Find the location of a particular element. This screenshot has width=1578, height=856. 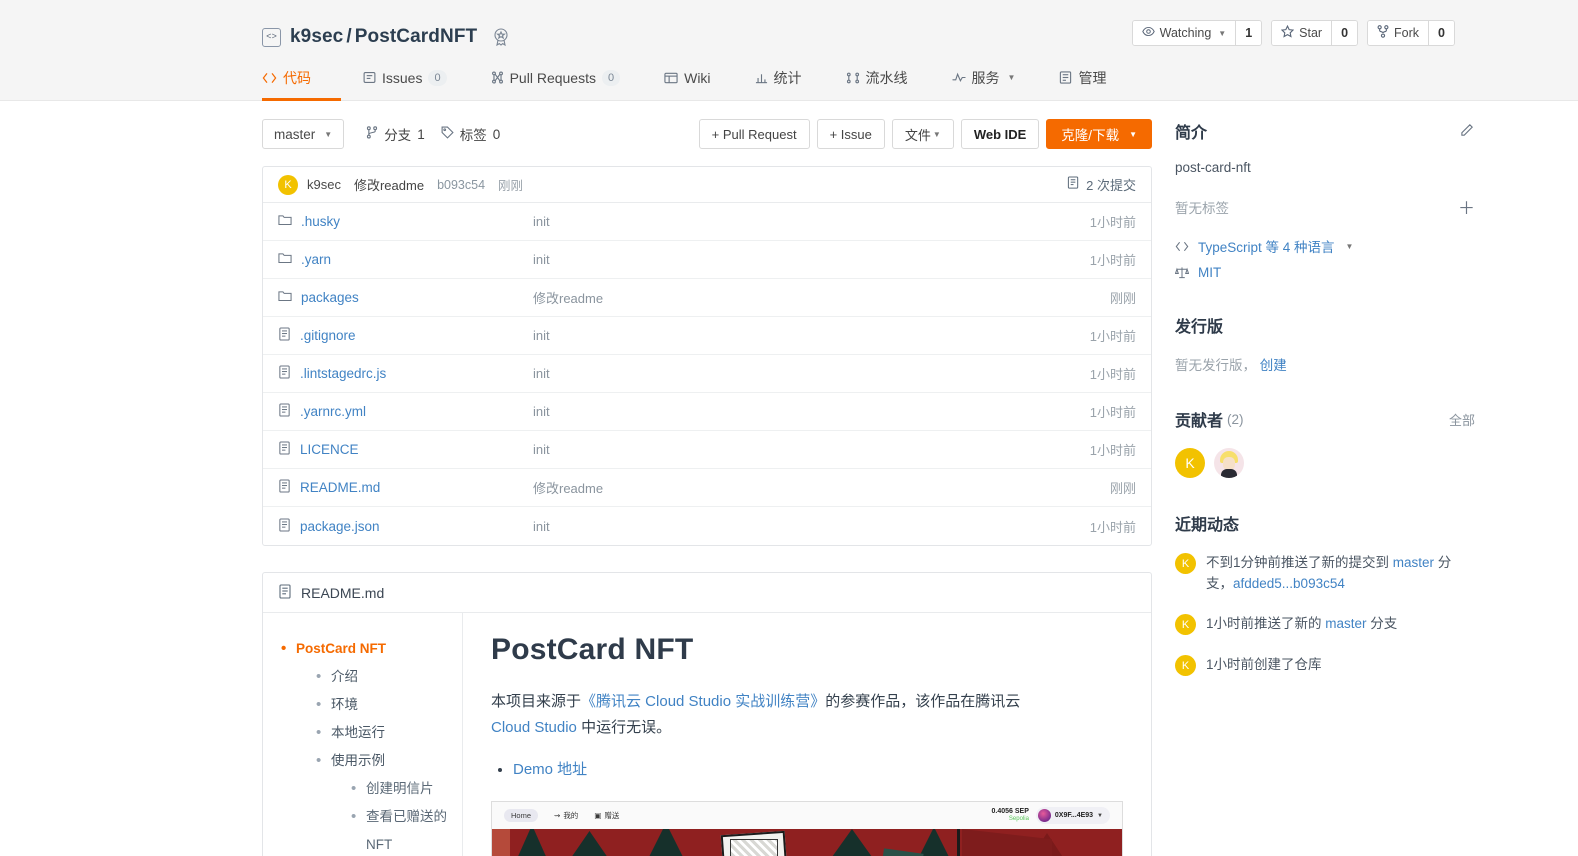

avatar is located at coordinates (1229, 463).